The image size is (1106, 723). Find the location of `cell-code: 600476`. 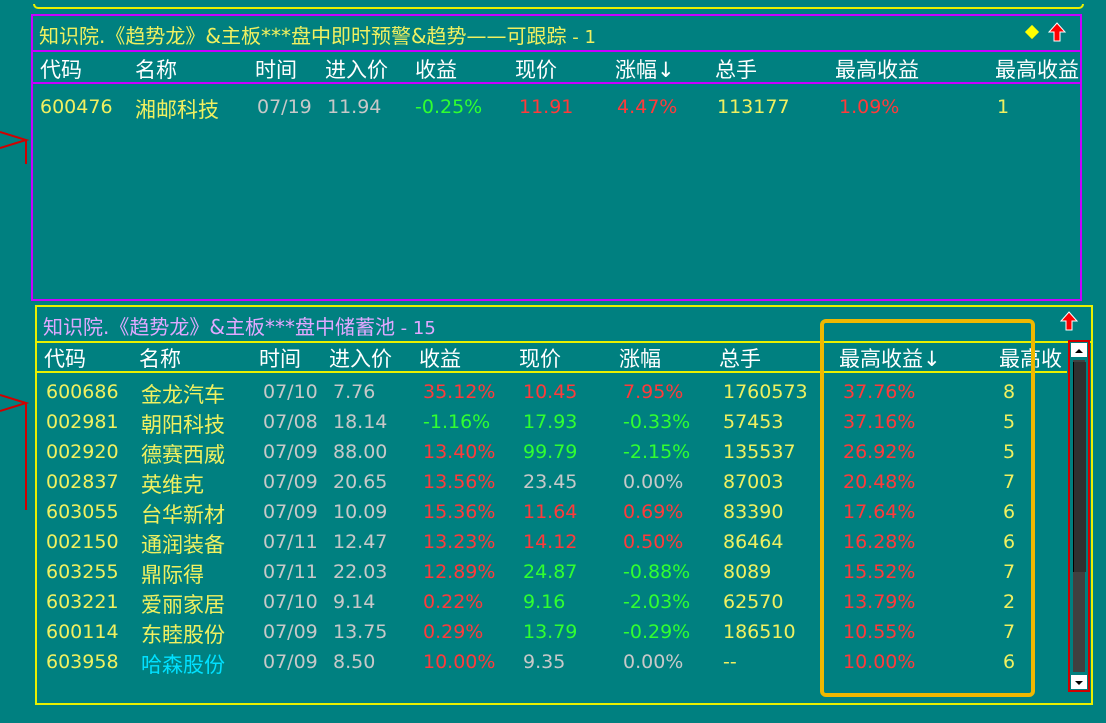

cell-code: 600476 is located at coordinates (76, 107).